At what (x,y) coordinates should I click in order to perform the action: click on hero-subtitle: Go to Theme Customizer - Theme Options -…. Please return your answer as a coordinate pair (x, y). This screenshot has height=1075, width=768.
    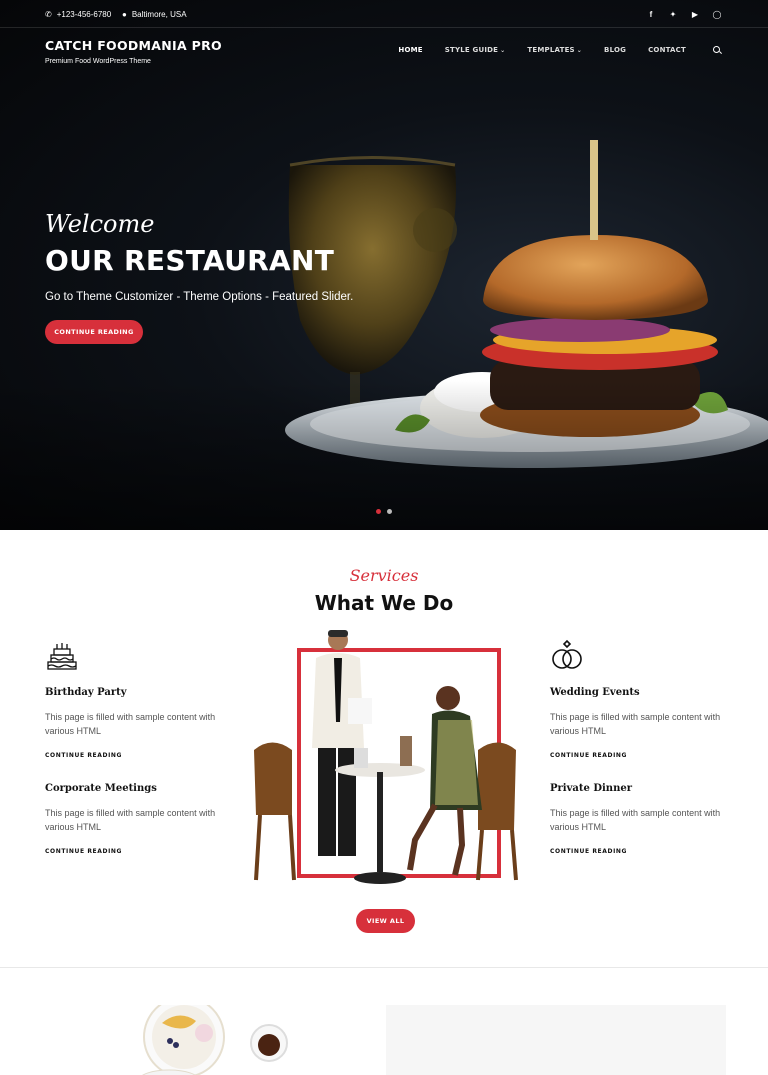
    Looking at the image, I should click on (199, 297).